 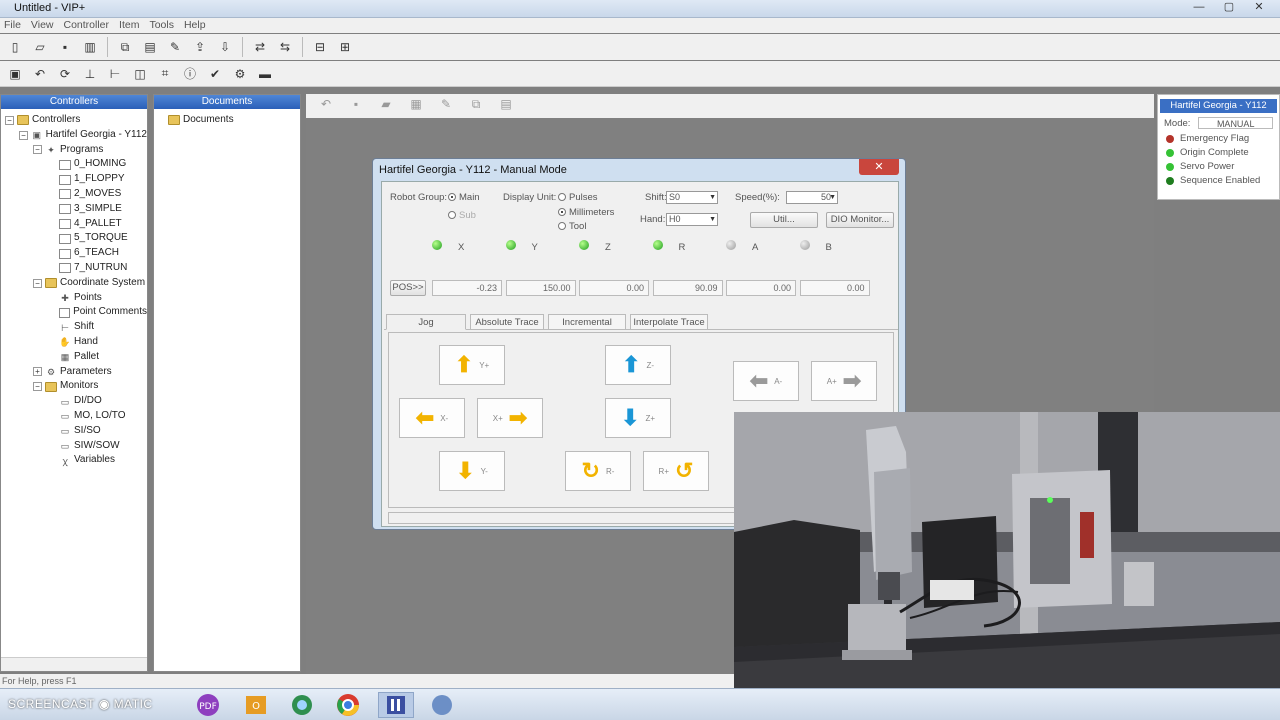 I want to click on robot-group-main-radio: Main, so click(x=464, y=197).